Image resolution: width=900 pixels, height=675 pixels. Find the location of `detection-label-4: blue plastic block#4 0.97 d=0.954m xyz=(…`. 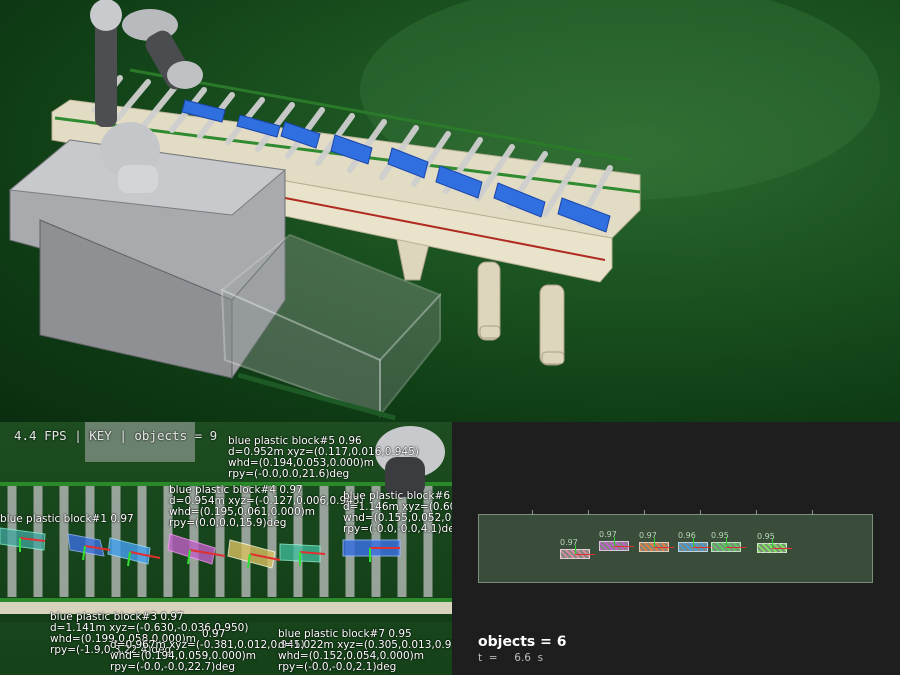

detection-label-4: blue plastic block#4 0.97 d=0.954m xyz=(… is located at coordinates (266, 506).